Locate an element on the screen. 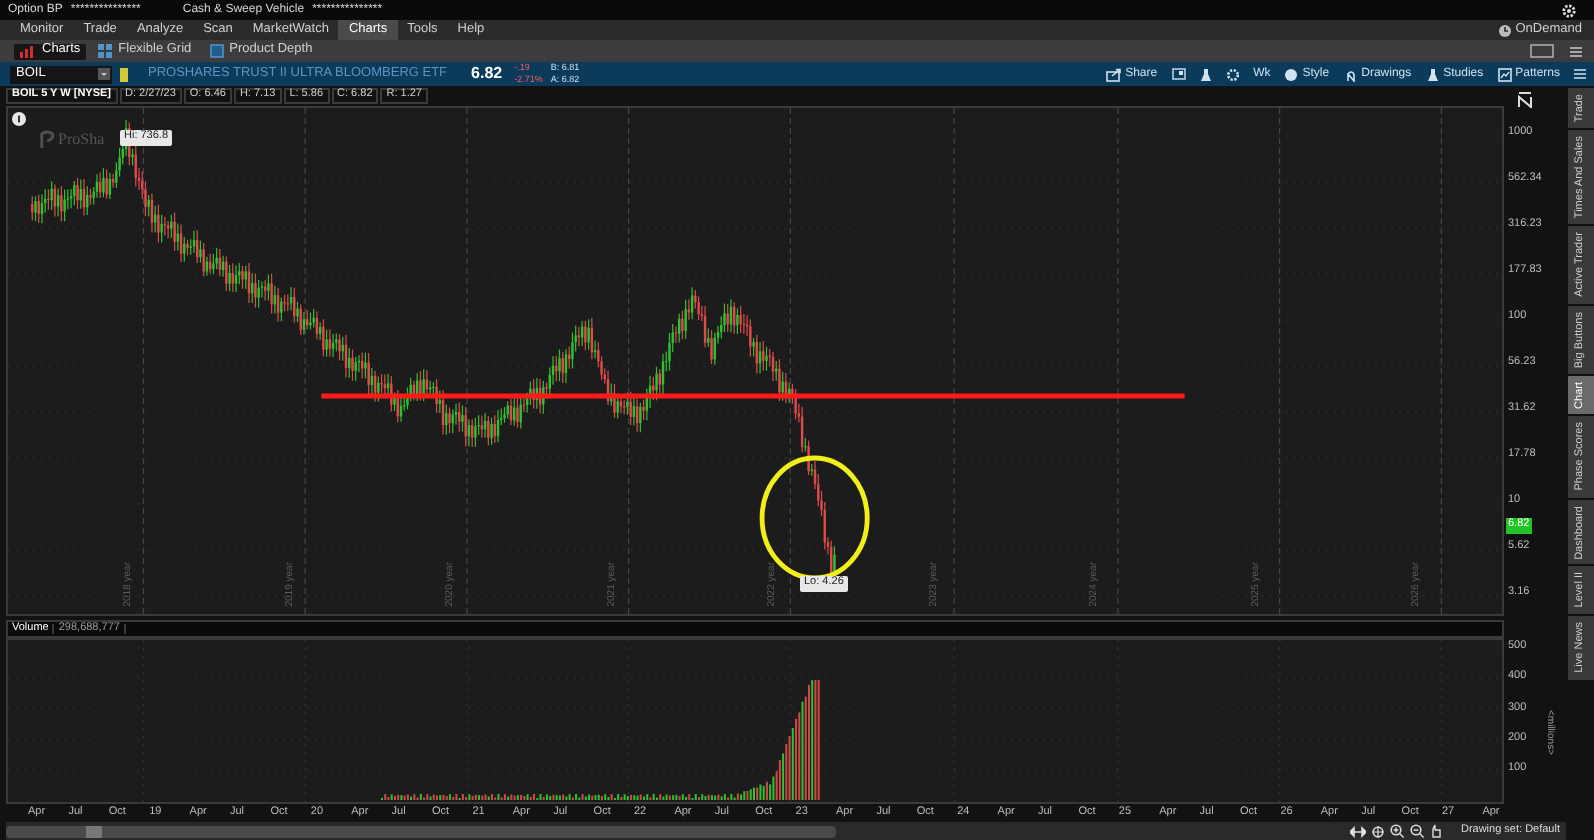  crosshair-icon is located at coordinates (1378, 831).